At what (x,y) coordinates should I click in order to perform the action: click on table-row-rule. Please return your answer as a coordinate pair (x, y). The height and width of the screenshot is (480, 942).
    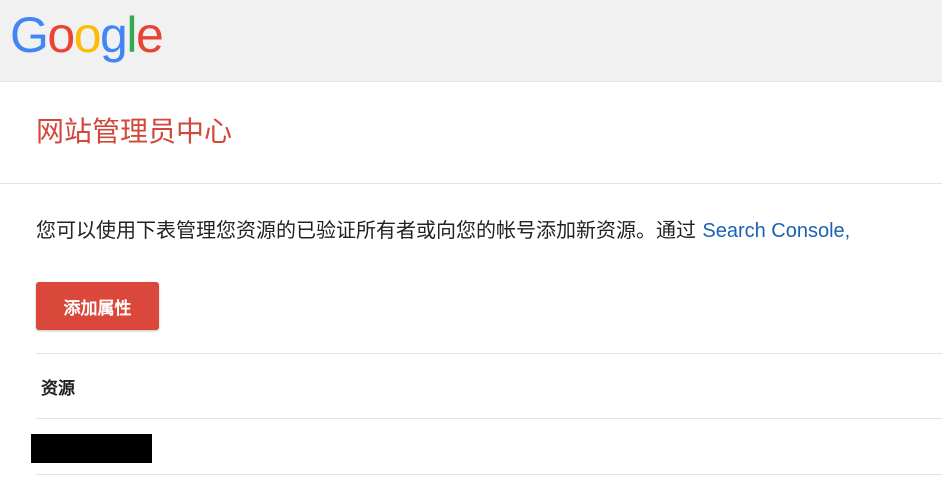
    Looking at the image, I should click on (489, 474).